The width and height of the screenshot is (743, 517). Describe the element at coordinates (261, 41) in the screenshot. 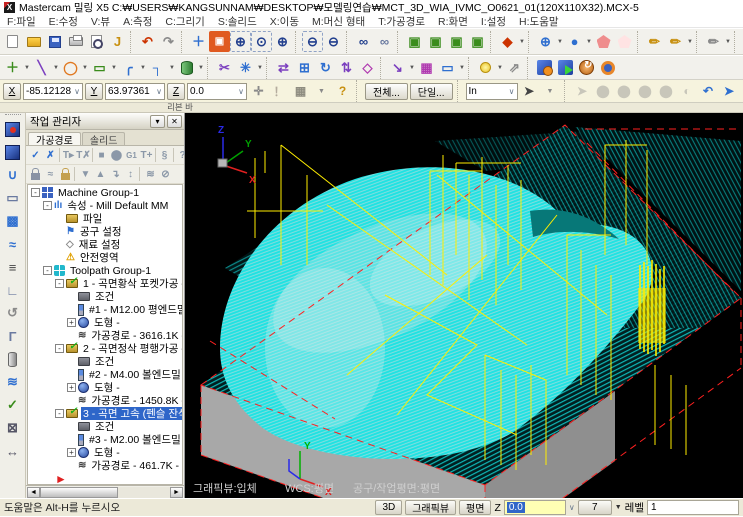

I see `zoom-target-icon: ⊙` at that location.